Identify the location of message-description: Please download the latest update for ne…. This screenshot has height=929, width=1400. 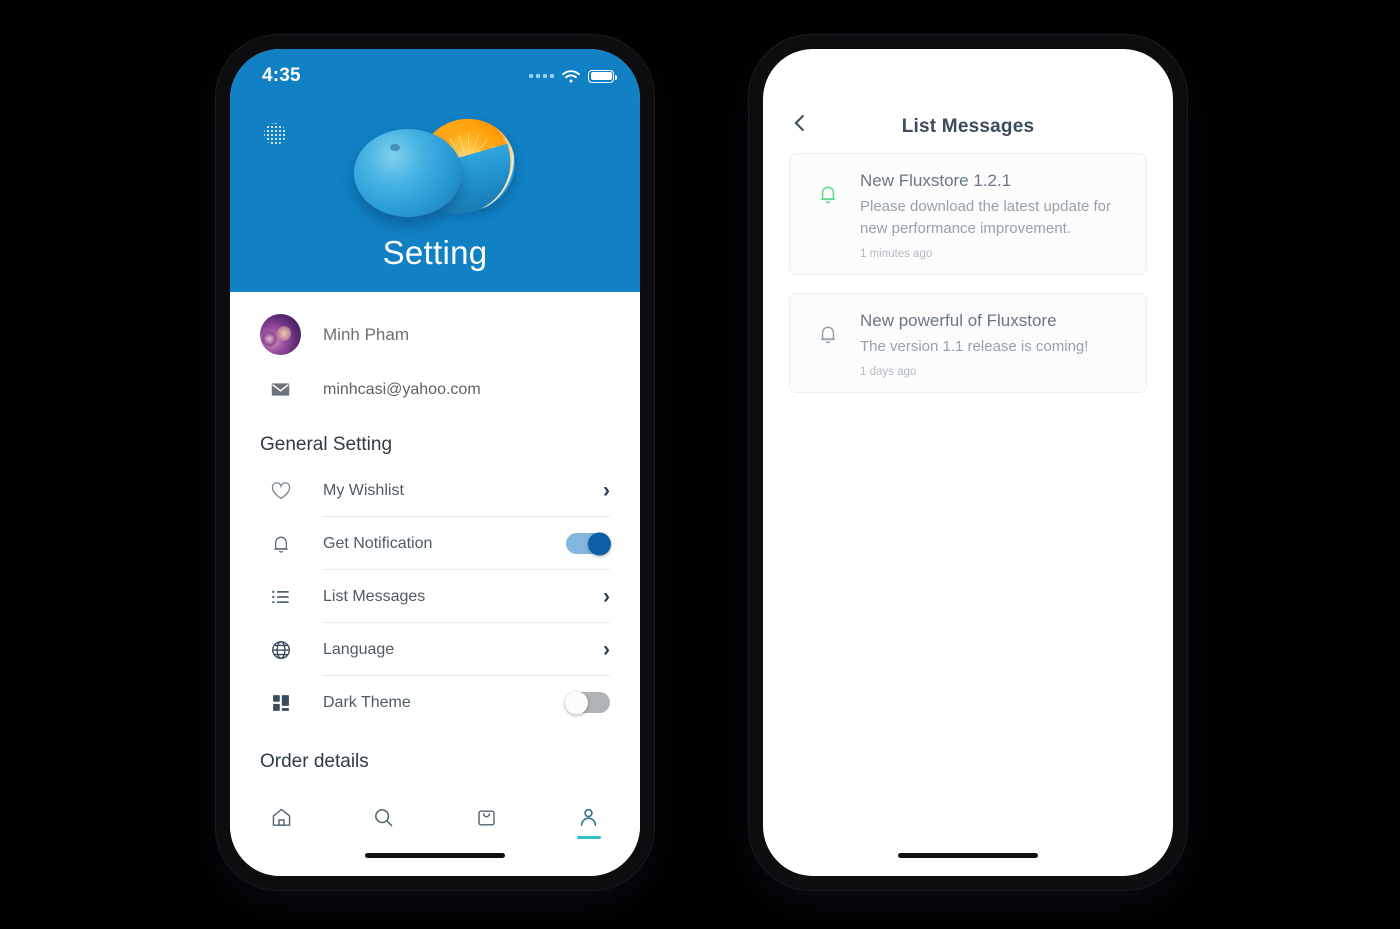
(986, 217).